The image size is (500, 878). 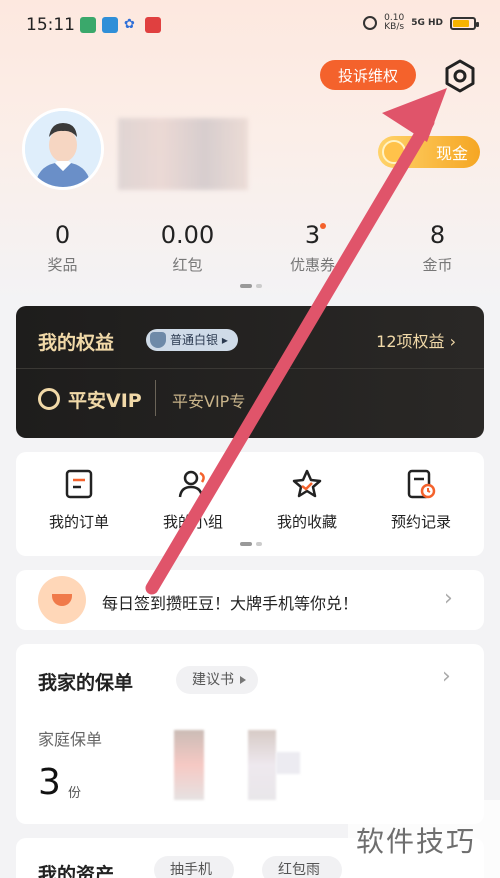 I want to click on quick-action-favorites: 我的收藏, so click(x=307, y=500).